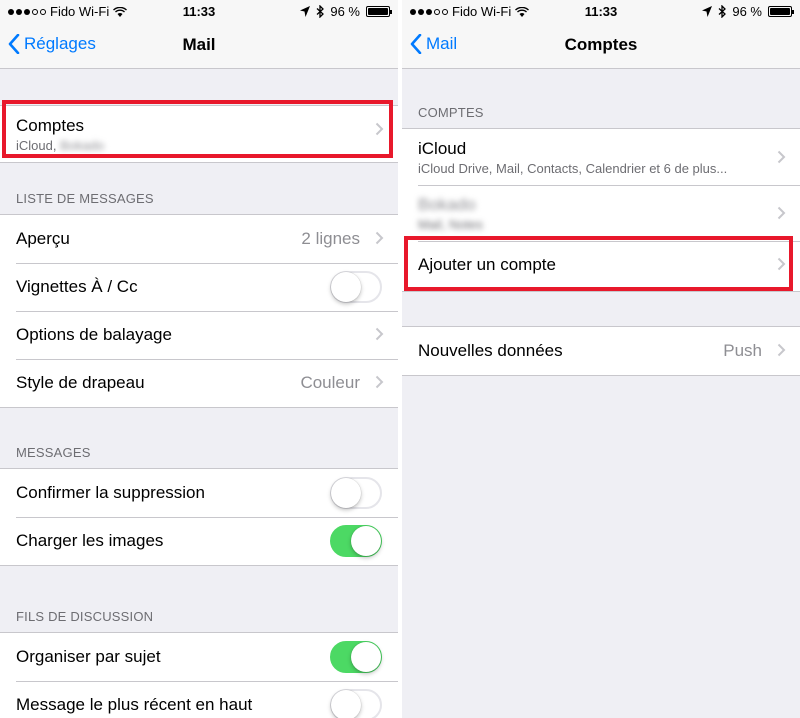  I want to click on most-recent-on-top-row: Message le plus récent en haut, so click(199, 699).